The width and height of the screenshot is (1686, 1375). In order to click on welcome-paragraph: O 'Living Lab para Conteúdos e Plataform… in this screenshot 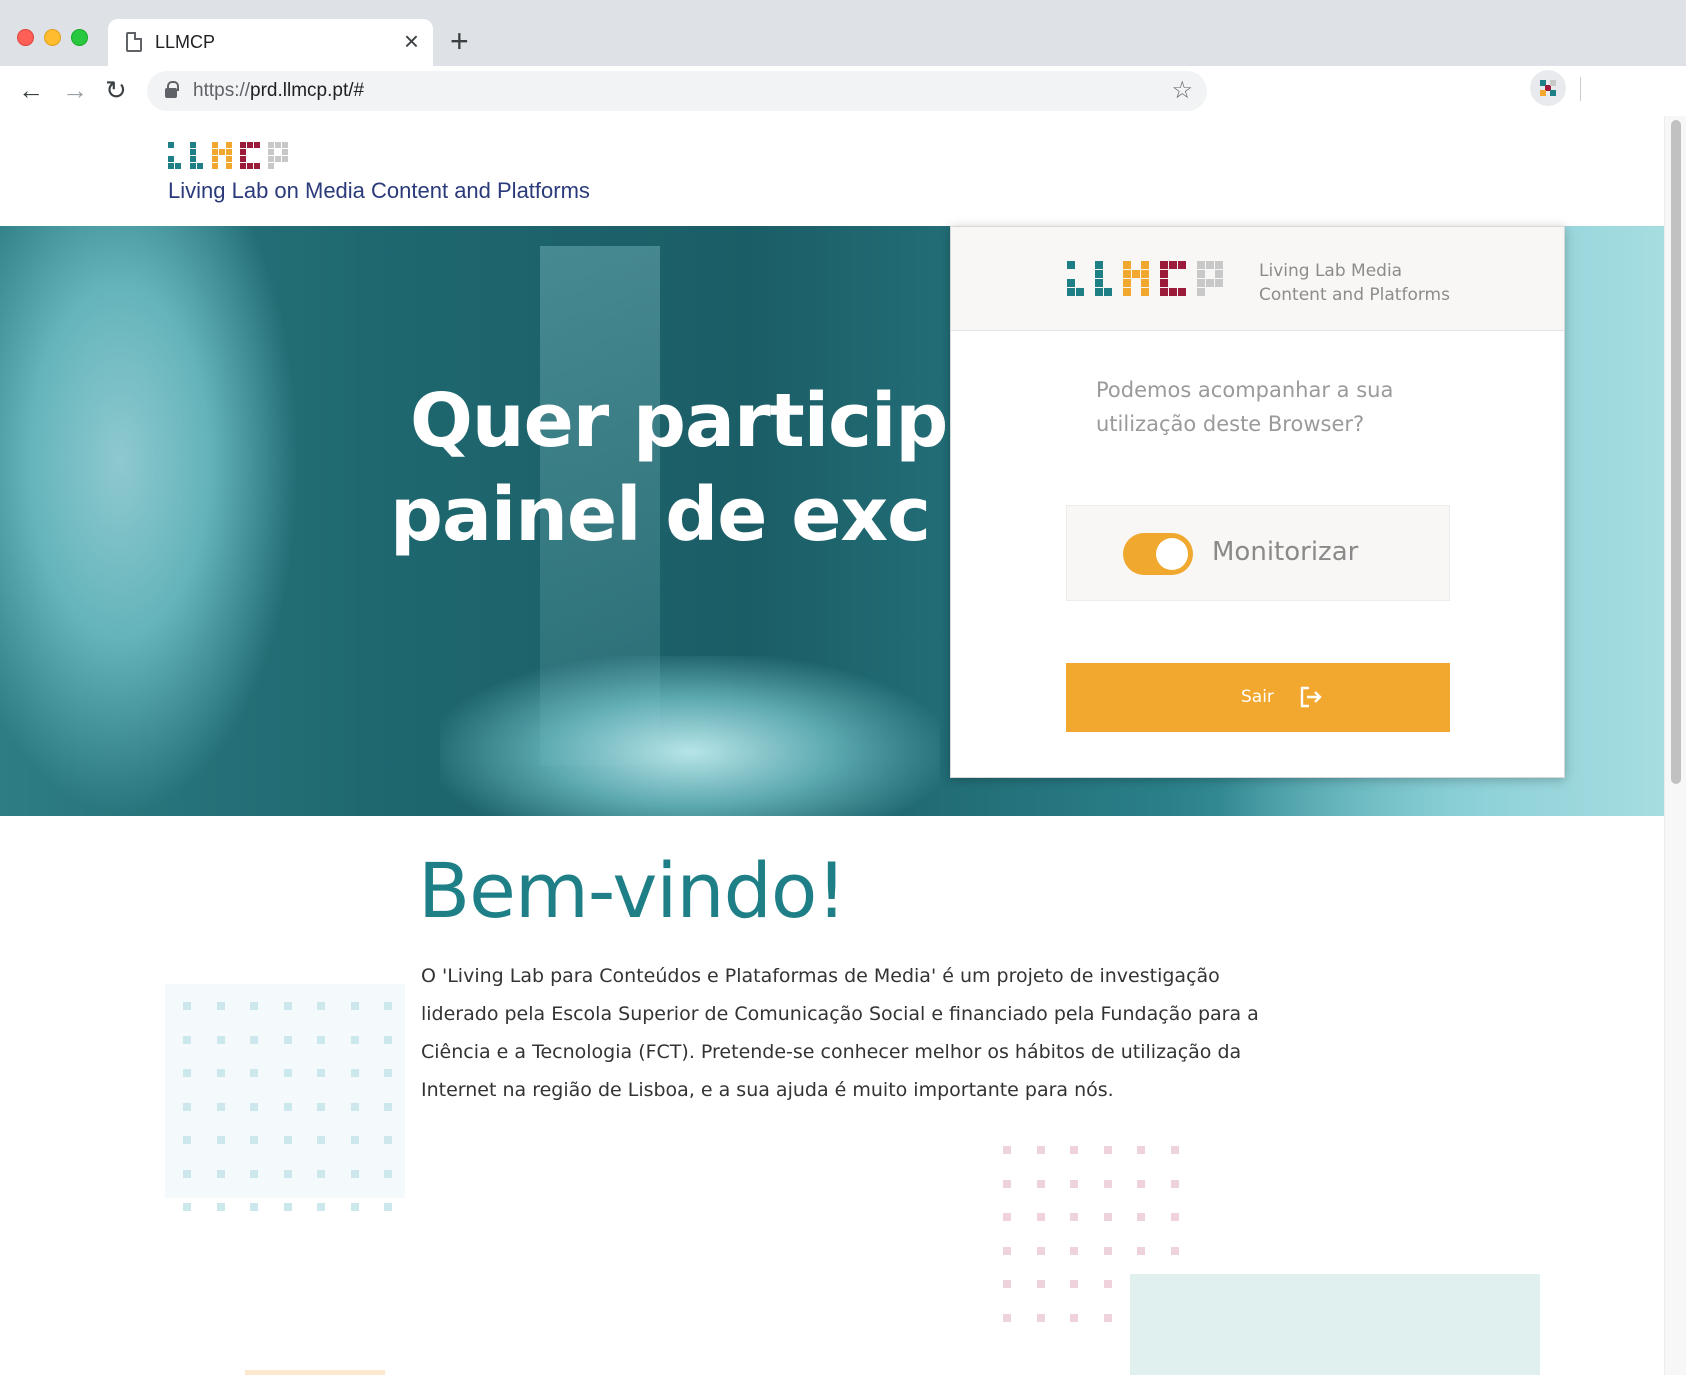, I will do `click(840, 1033)`.